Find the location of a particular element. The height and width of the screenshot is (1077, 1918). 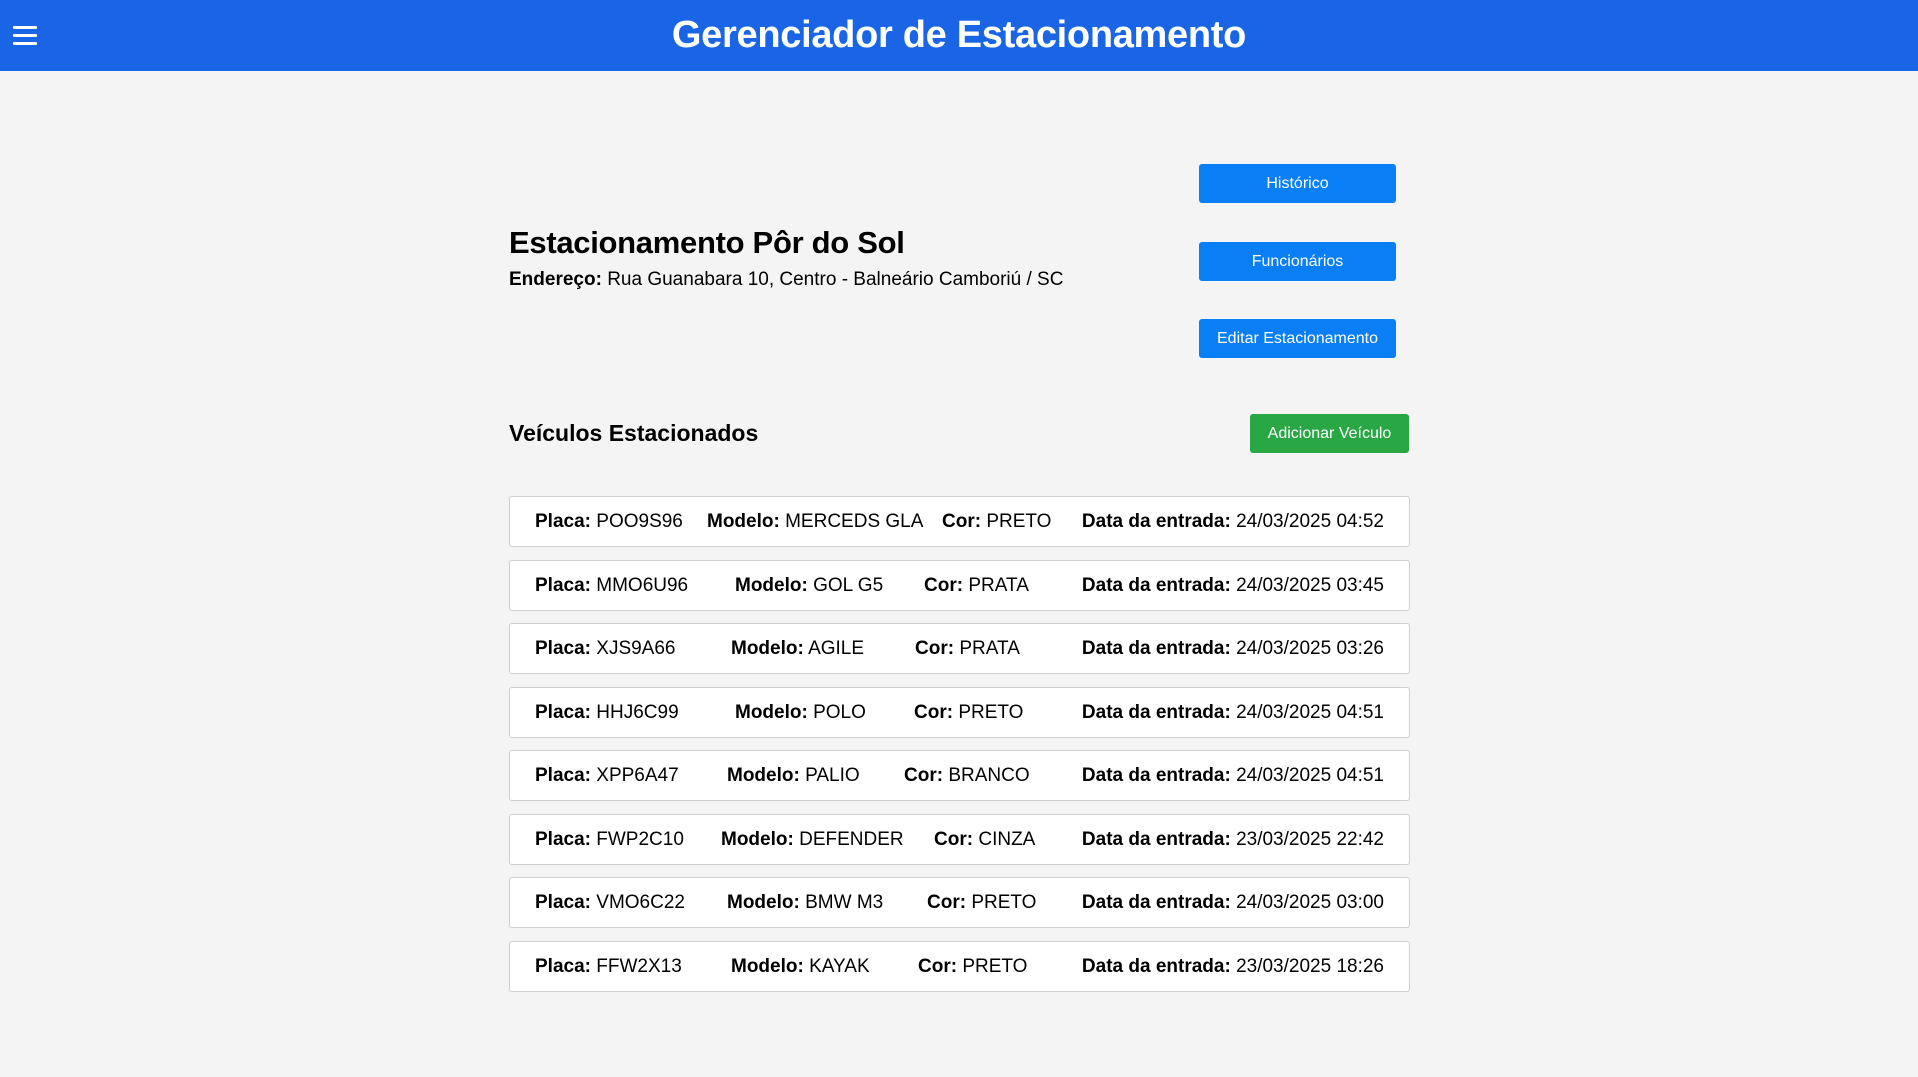

cor-field: Cor: CINZA is located at coordinates (984, 839).